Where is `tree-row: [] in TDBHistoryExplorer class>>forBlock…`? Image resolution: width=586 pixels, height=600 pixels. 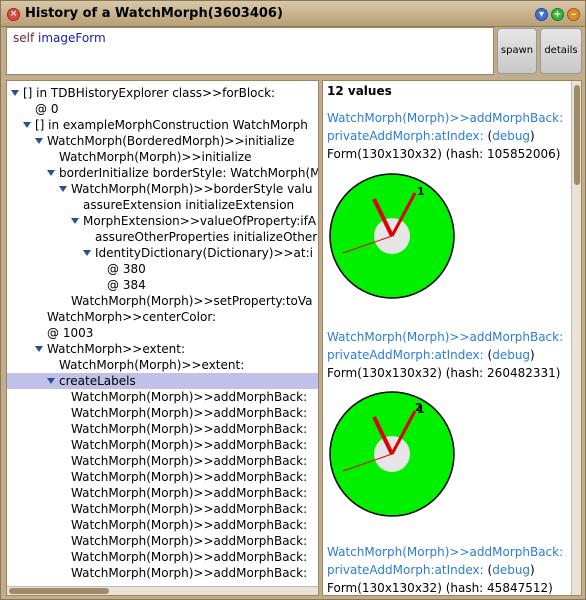
tree-row: [] in TDBHistoryExplorer class>>forBlock… is located at coordinates (162, 93).